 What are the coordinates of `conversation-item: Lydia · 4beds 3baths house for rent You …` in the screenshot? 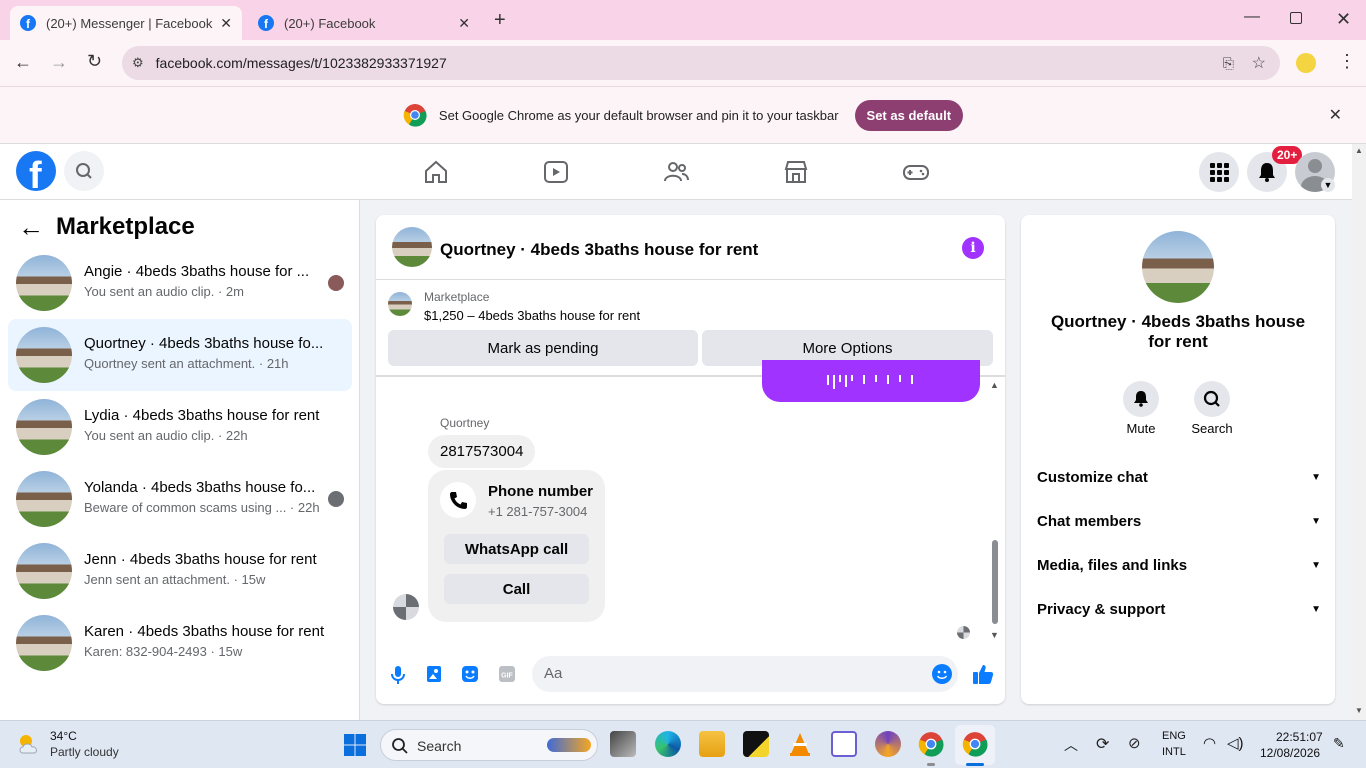 It's located at (180, 427).